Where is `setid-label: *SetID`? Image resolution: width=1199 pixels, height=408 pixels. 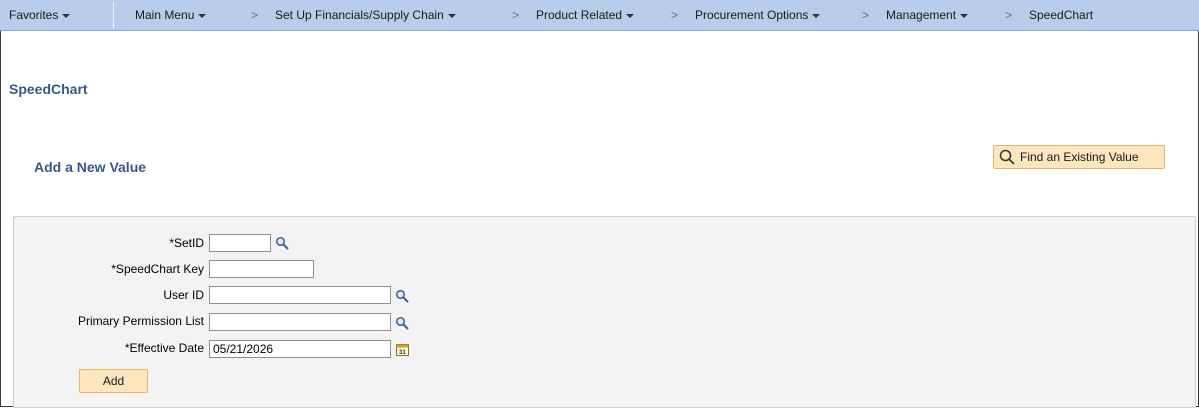 setid-label: *SetID is located at coordinates (186, 243).